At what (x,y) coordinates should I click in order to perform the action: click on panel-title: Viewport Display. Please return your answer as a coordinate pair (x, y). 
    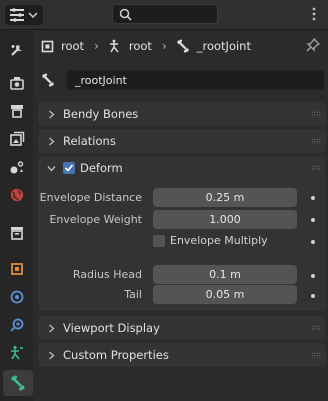
    Looking at the image, I should click on (111, 328).